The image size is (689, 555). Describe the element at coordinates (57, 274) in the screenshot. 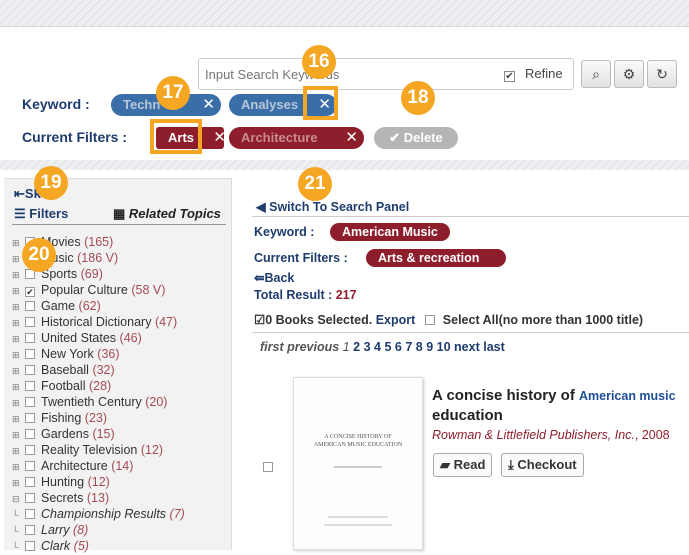

I see `tree-item: ⊞ Sports (69)` at that location.